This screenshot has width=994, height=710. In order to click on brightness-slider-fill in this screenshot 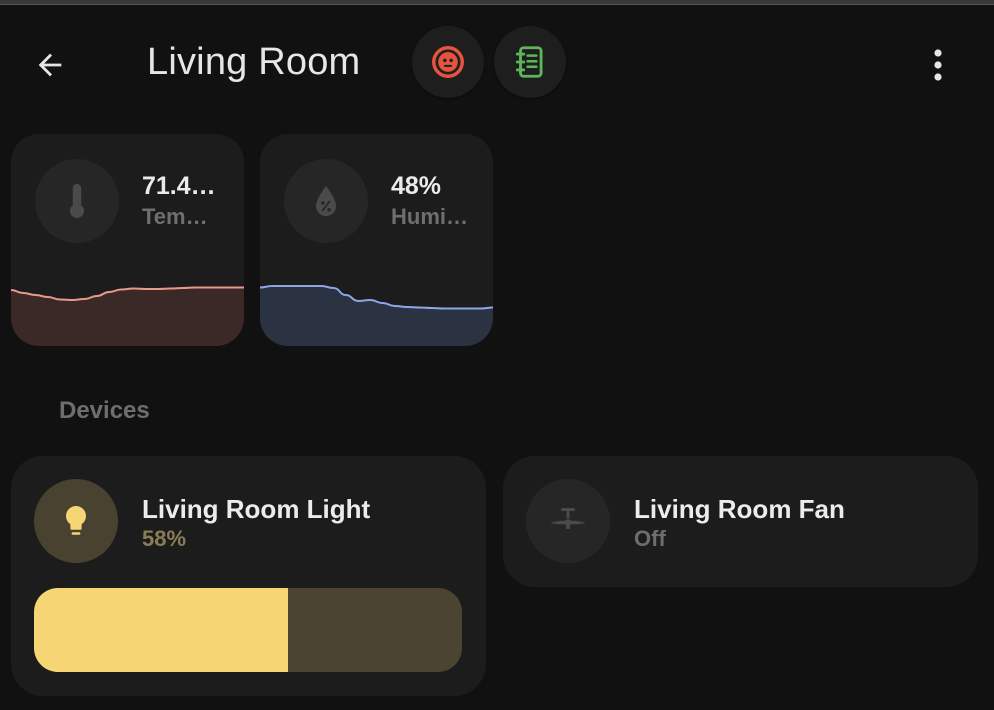, I will do `click(161, 630)`.